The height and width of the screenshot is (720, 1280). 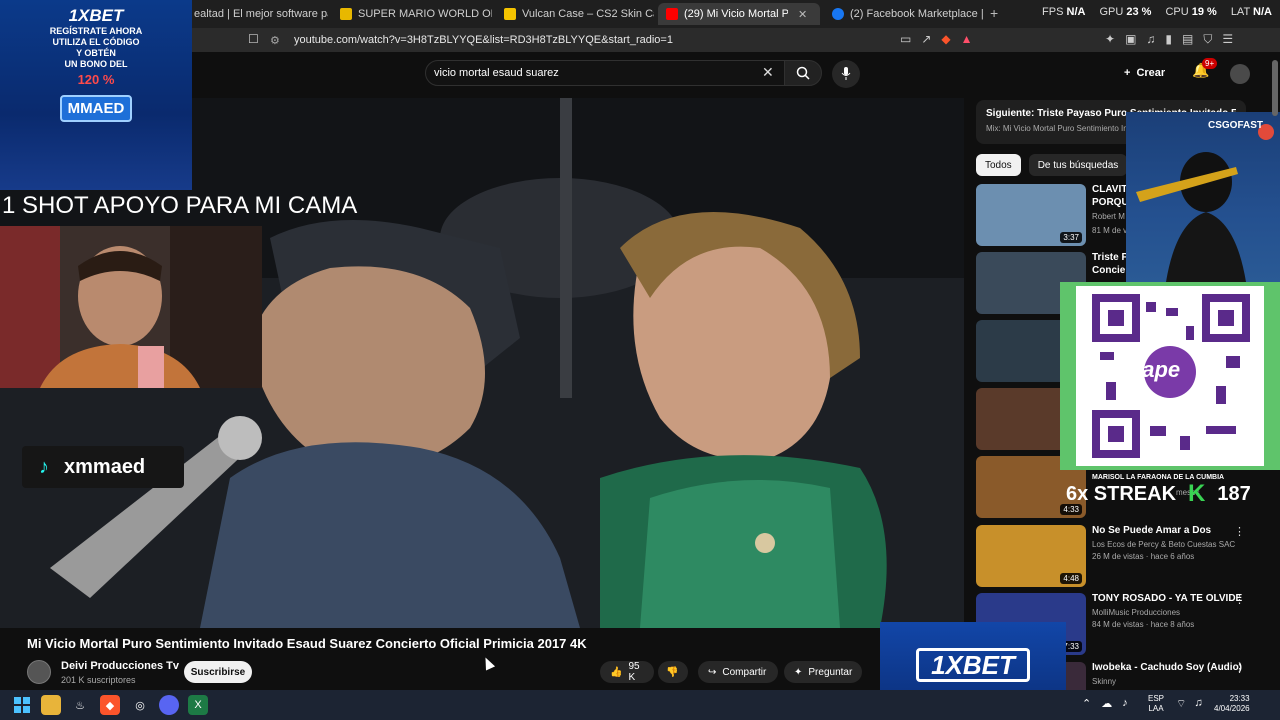 I want to click on share-arrow-icon: ↪, so click(x=712, y=672).